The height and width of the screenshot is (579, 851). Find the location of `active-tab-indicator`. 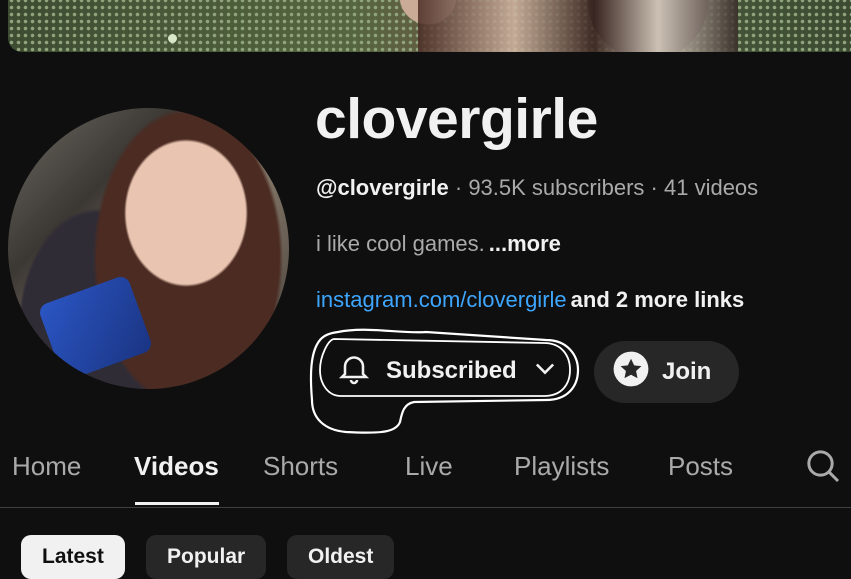

active-tab-indicator is located at coordinates (177, 503).